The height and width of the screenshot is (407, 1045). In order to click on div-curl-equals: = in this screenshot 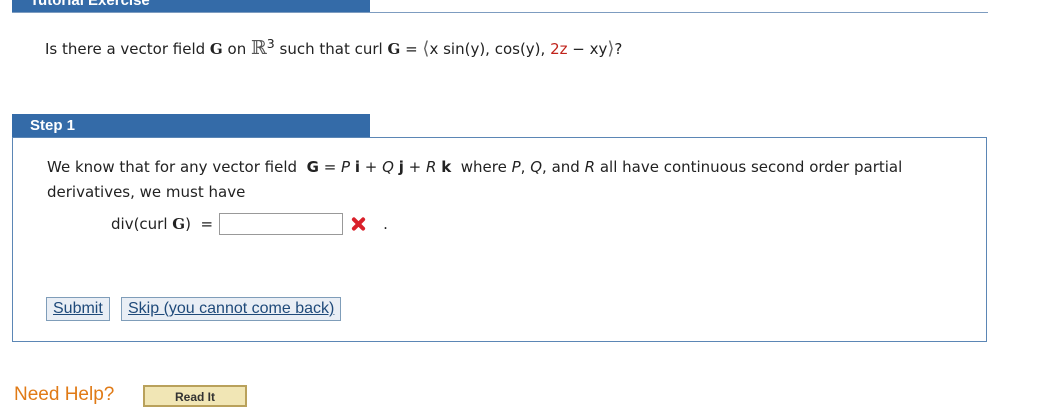, I will do `click(207, 224)`.